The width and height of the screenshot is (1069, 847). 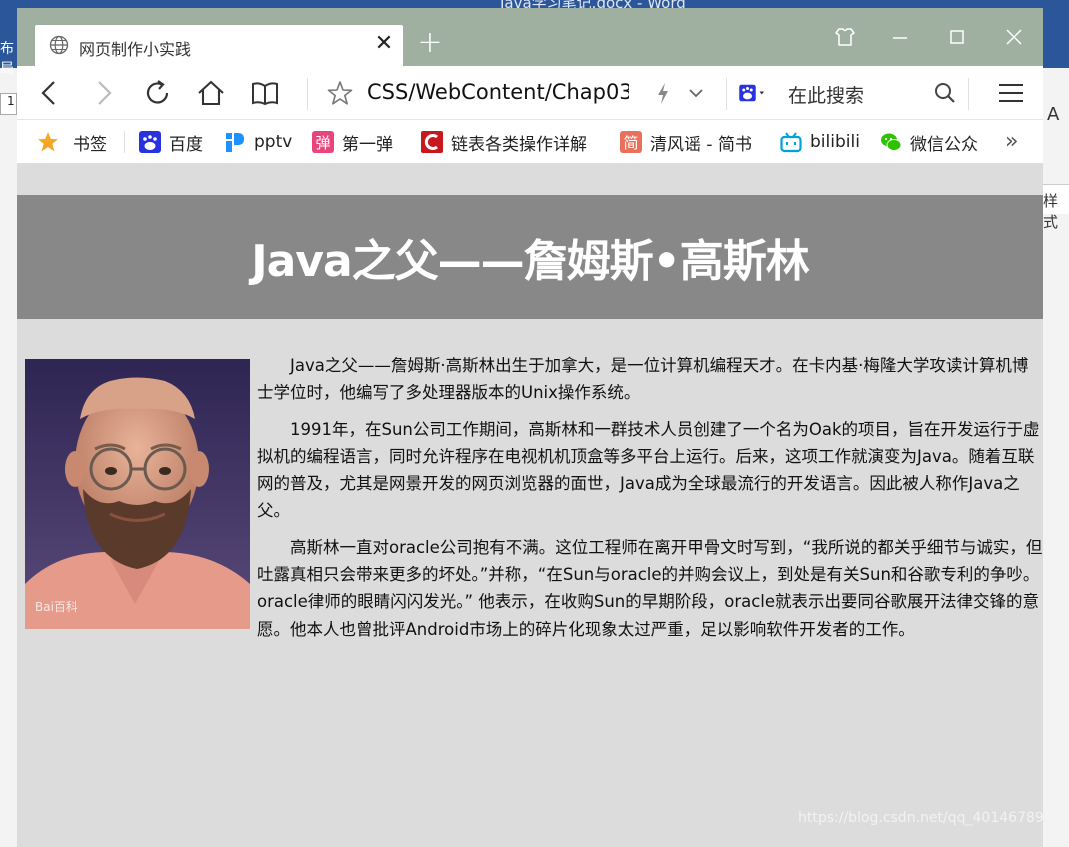 What do you see at coordinates (663, 93) in the screenshot?
I see `lightning-icon` at bounding box center [663, 93].